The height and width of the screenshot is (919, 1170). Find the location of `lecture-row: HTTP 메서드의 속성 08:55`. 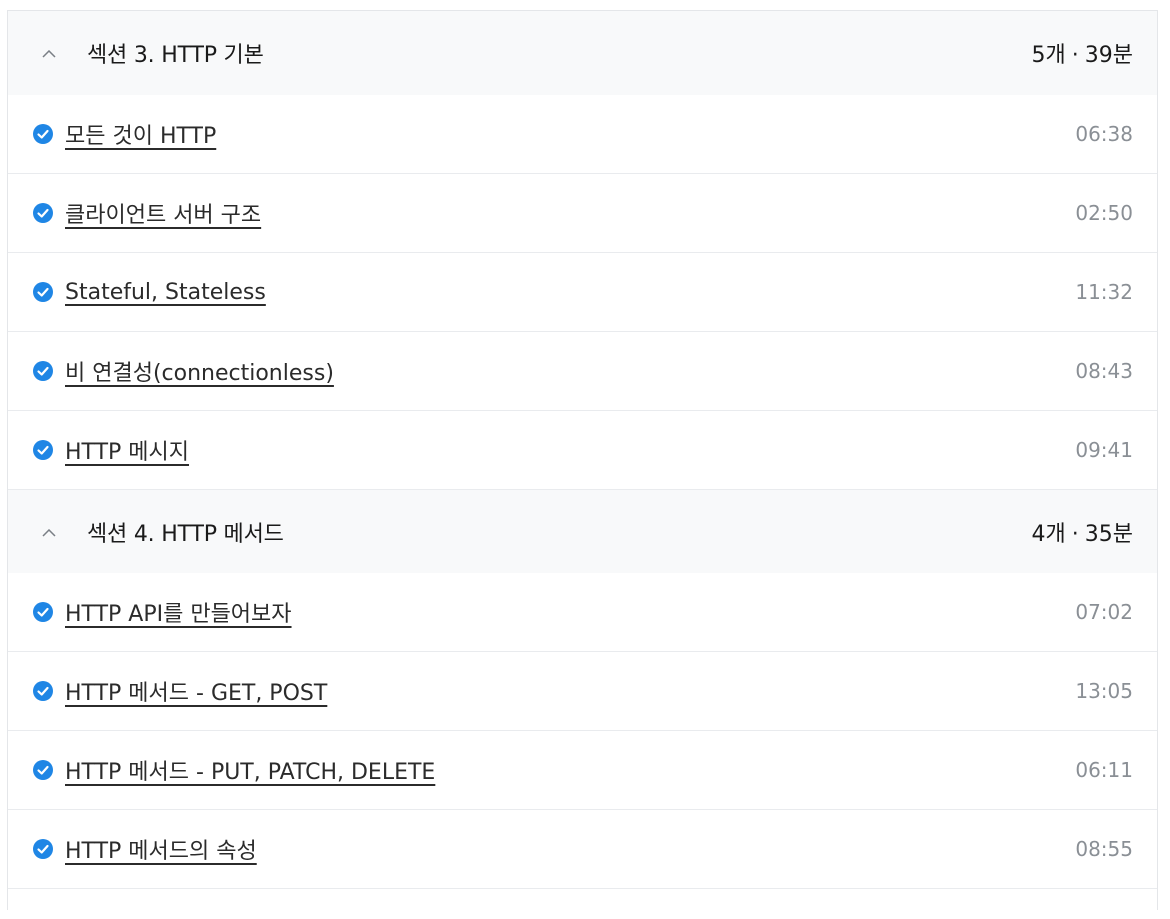

lecture-row: HTTP 메서드의 속성 08:55 is located at coordinates (582, 848).